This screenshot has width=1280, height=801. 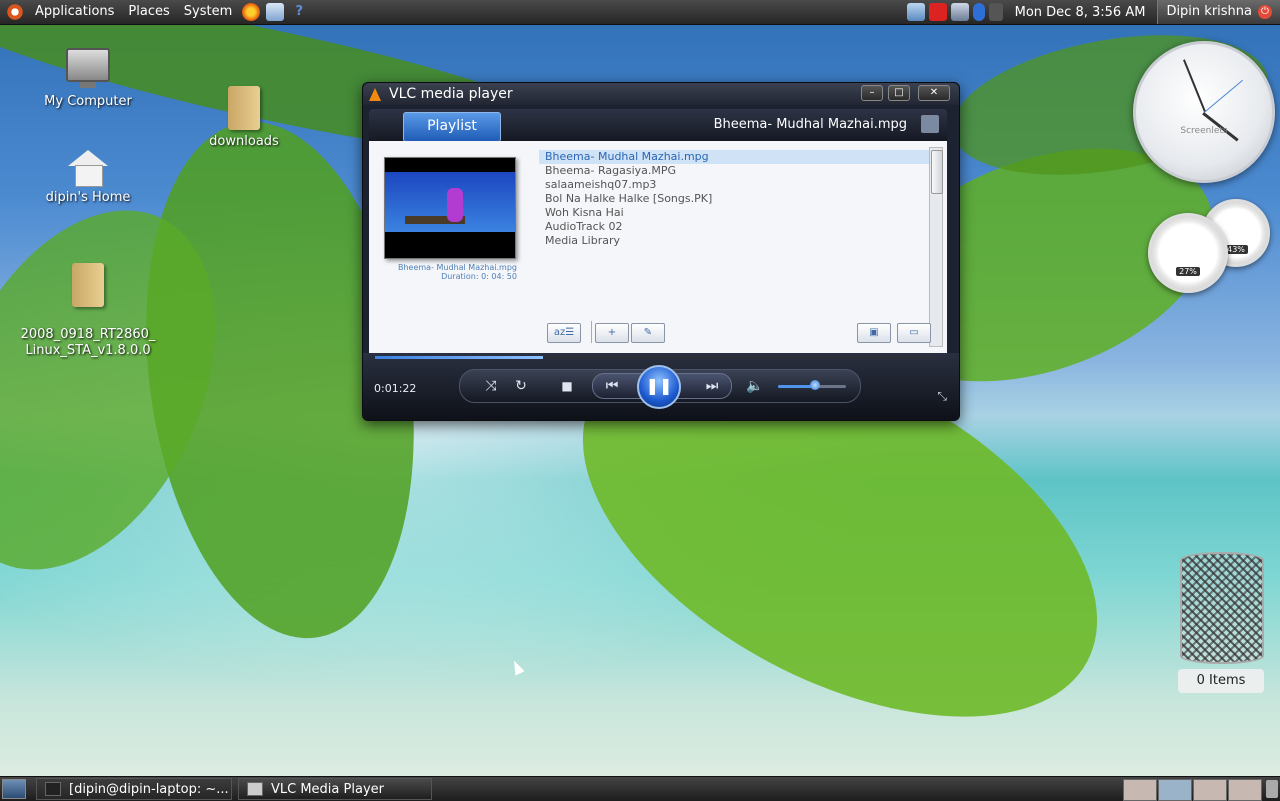 I want to click on next-icon: ⏭, so click(x=712, y=386).